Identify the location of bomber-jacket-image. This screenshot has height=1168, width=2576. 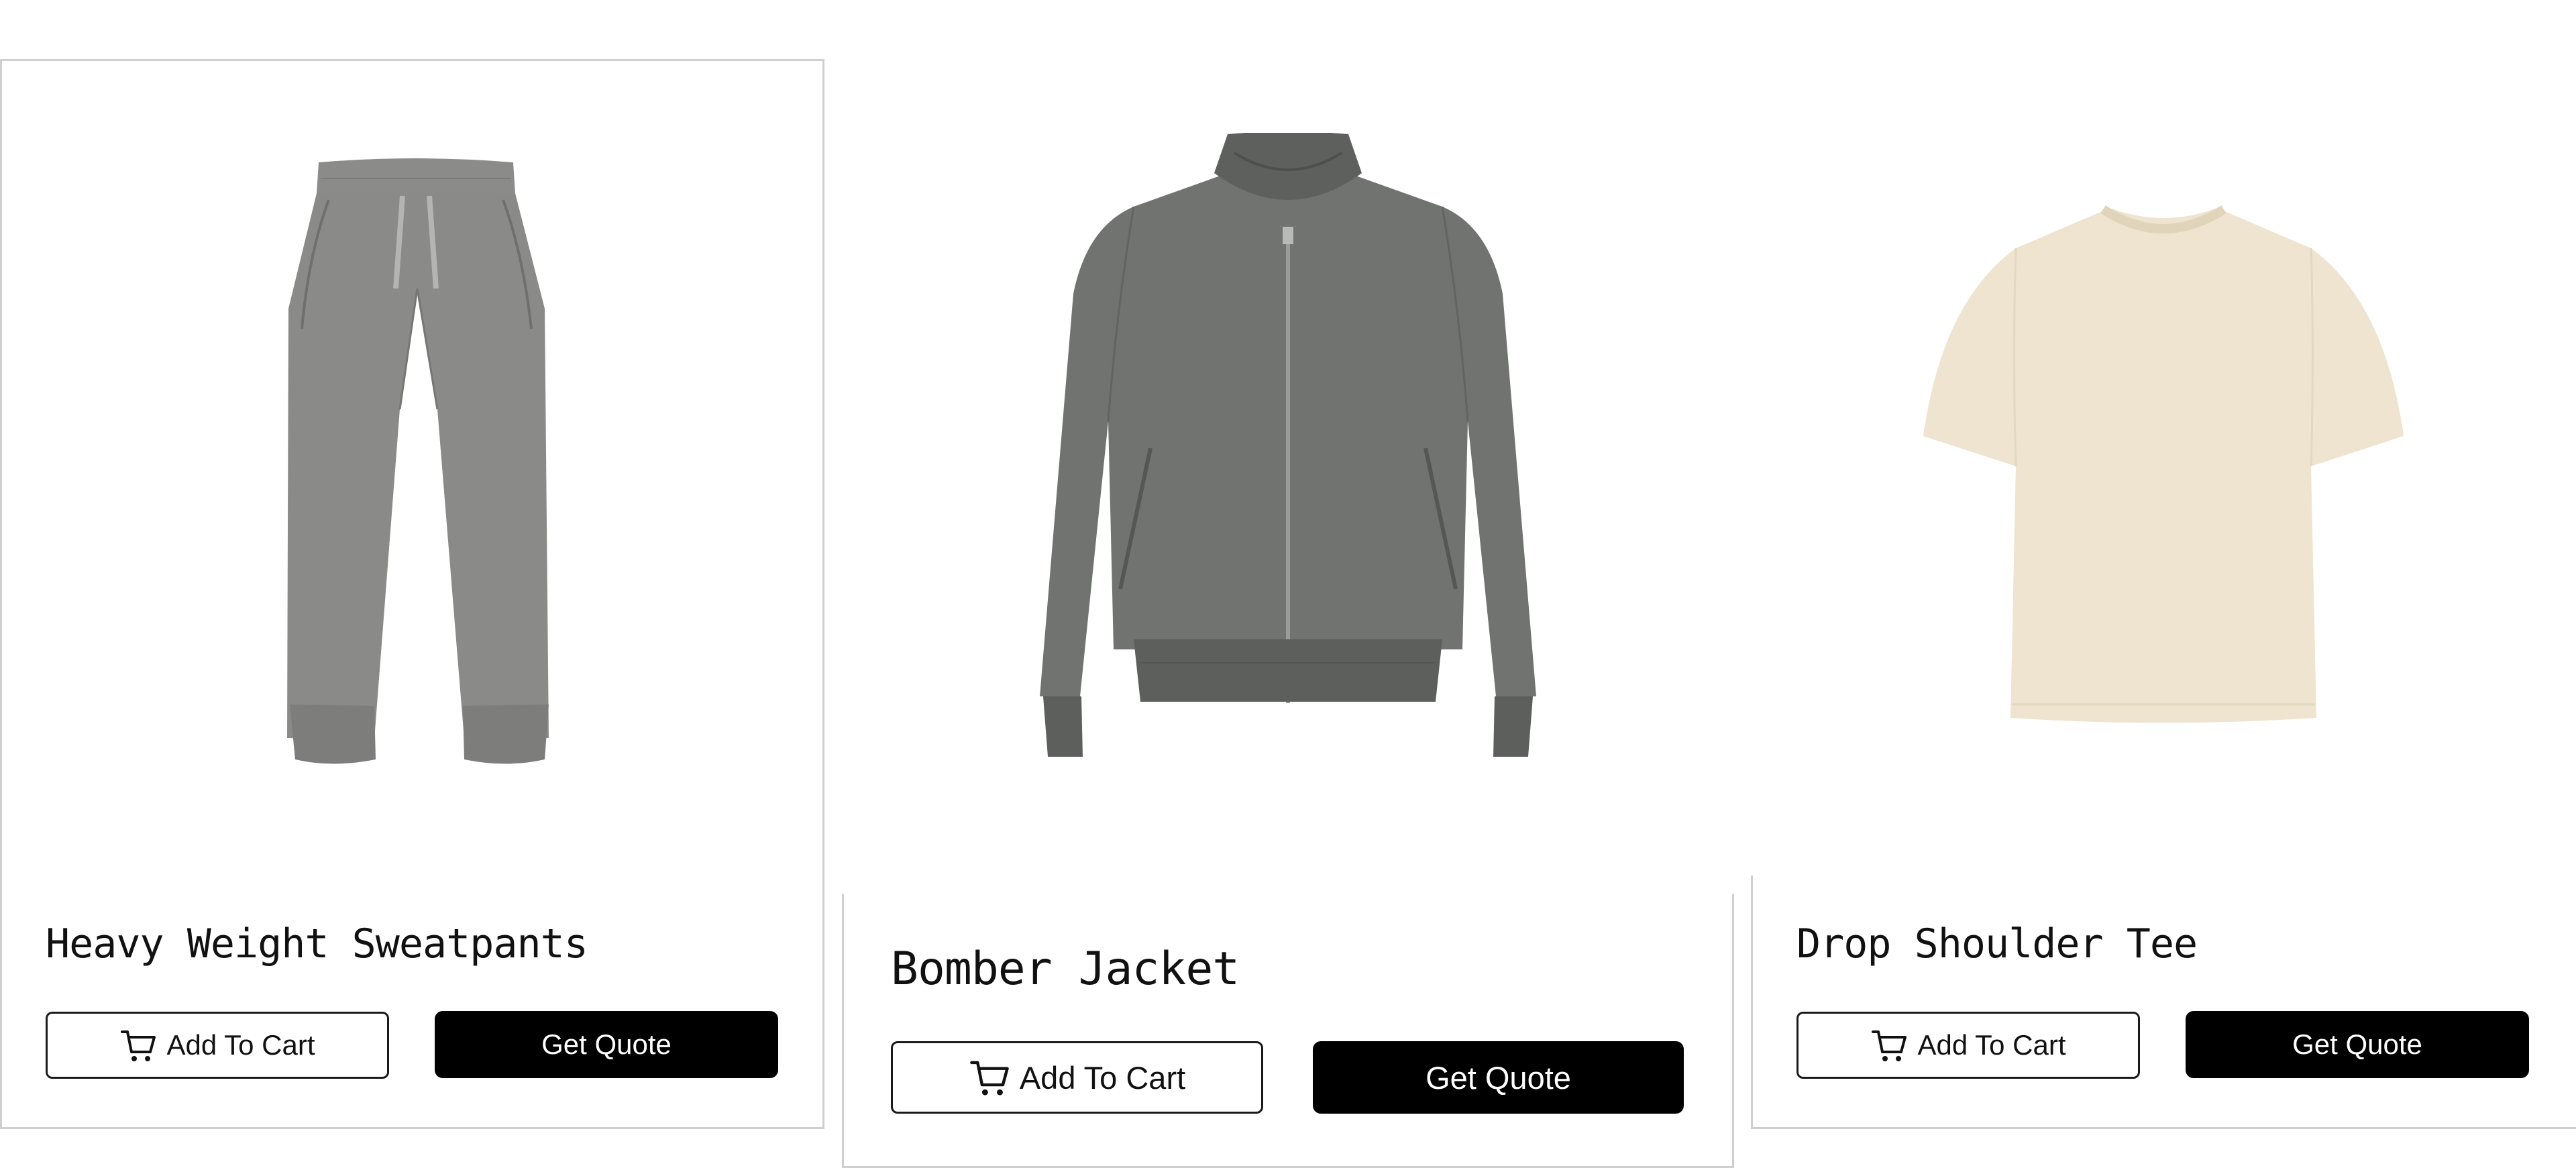
(1288, 448).